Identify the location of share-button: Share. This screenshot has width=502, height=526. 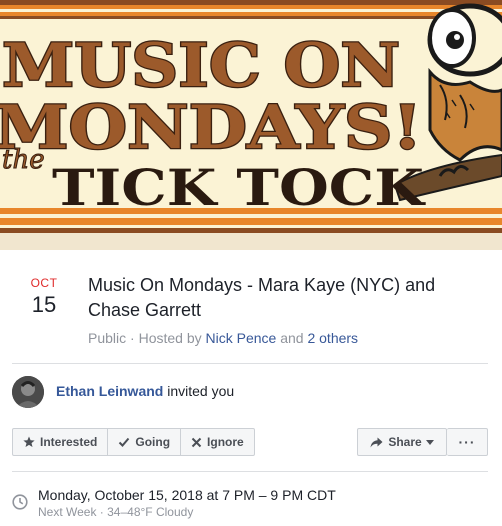
(402, 442).